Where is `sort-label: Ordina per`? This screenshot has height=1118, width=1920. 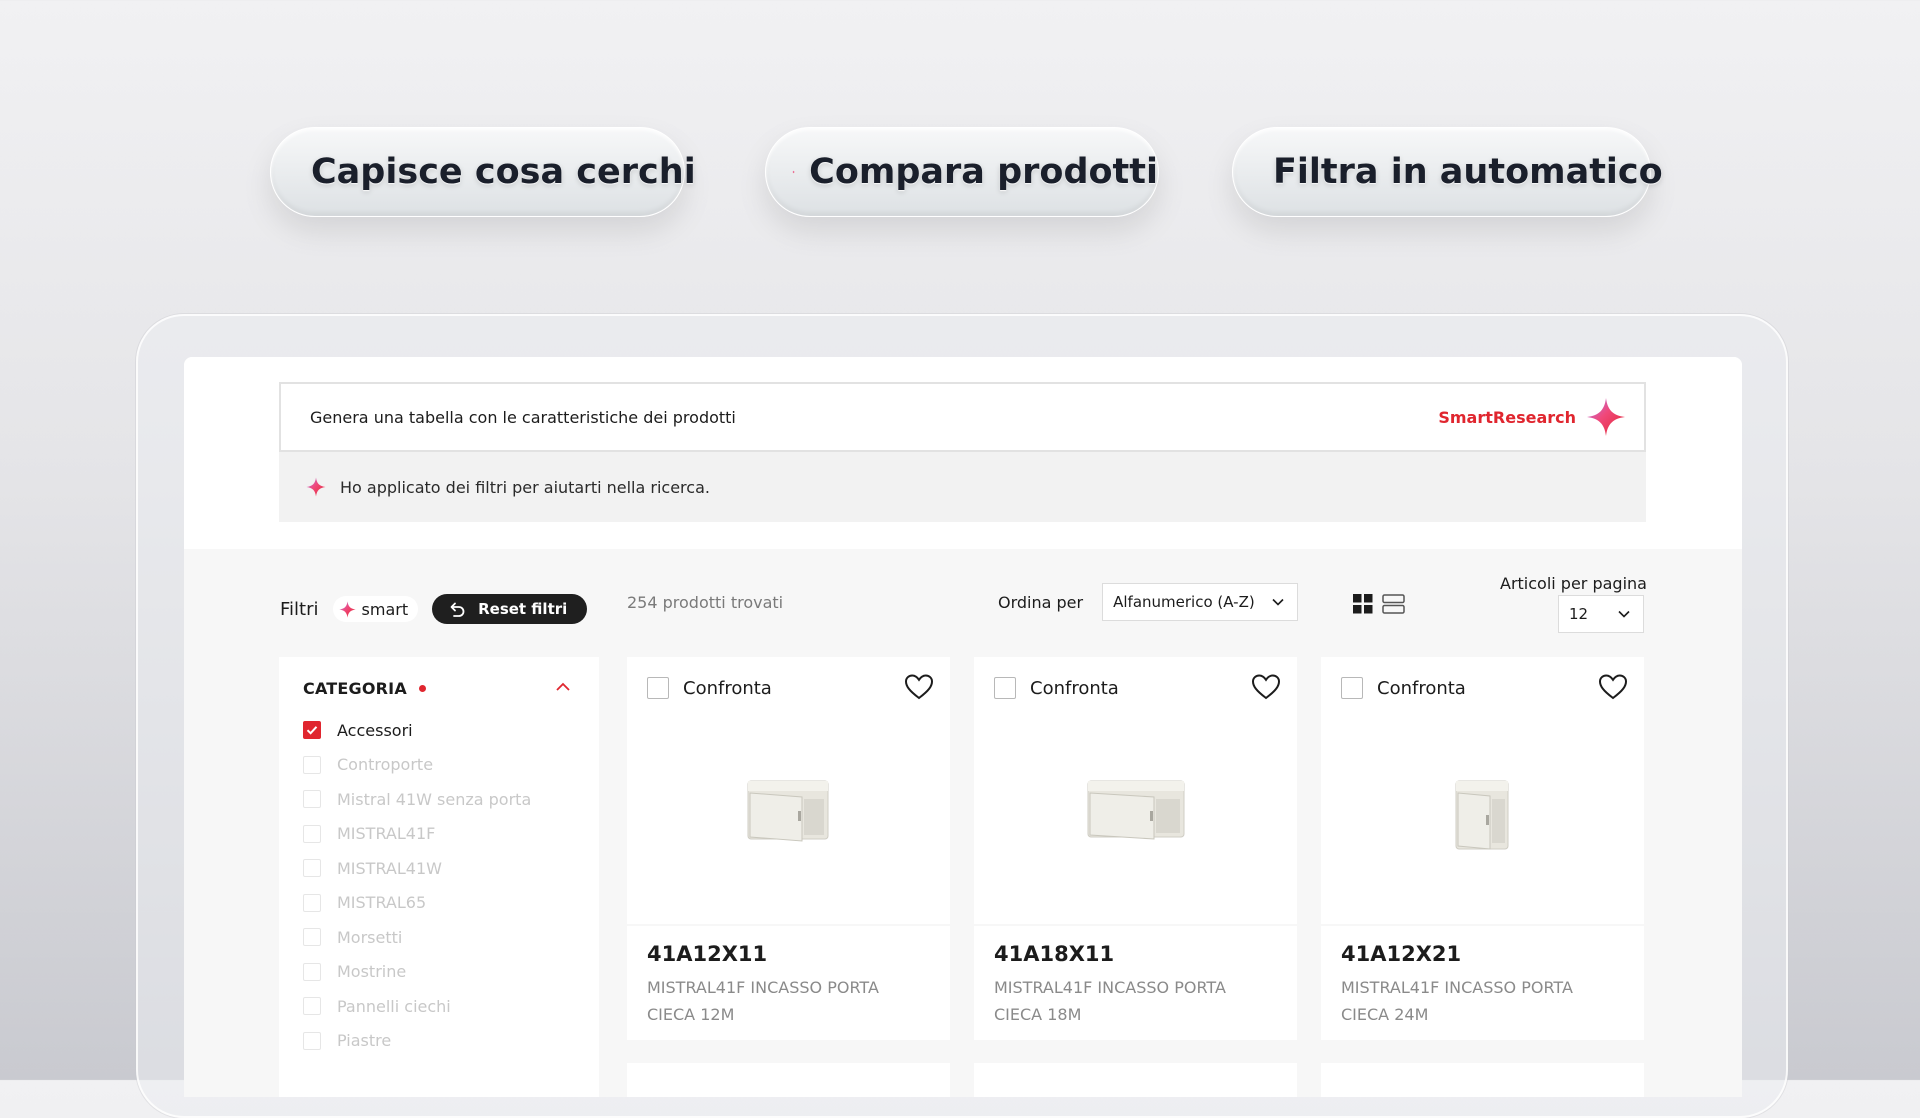
sort-label: Ordina per is located at coordinates (1041, 602).